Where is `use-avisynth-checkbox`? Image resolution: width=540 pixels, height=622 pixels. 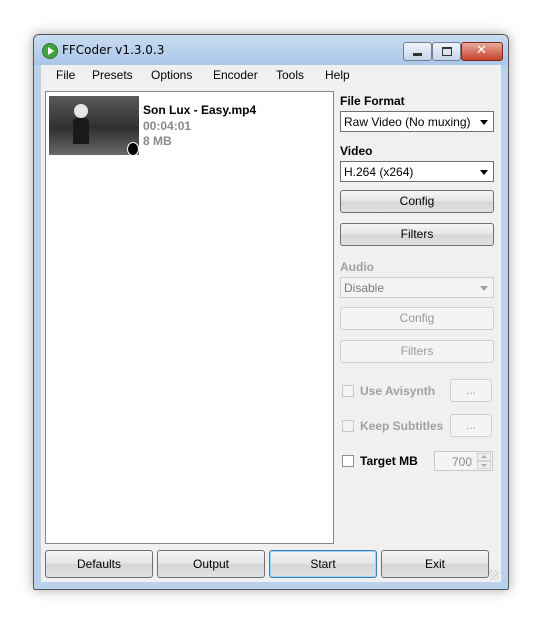
use-avisynth-checkbox is located at coordinates (348, 391).